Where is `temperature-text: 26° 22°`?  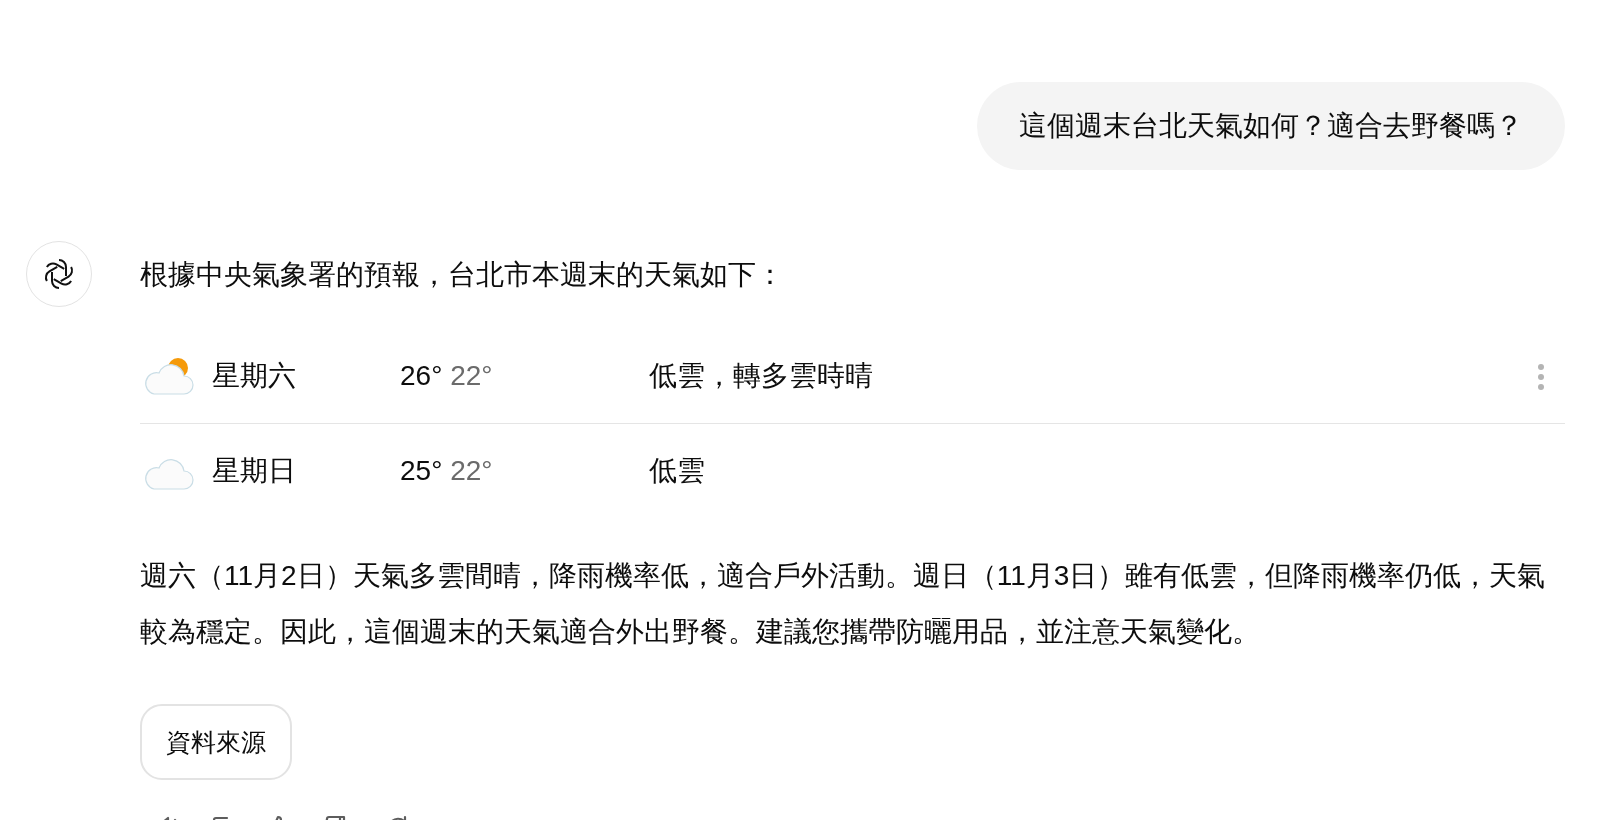
temperature-text: 26° 22° is located at coordinates (447, 376).